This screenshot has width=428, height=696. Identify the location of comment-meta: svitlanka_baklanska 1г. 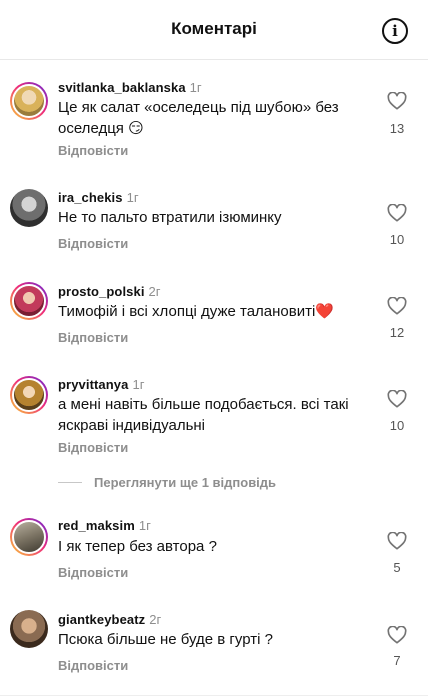
(130, 87).